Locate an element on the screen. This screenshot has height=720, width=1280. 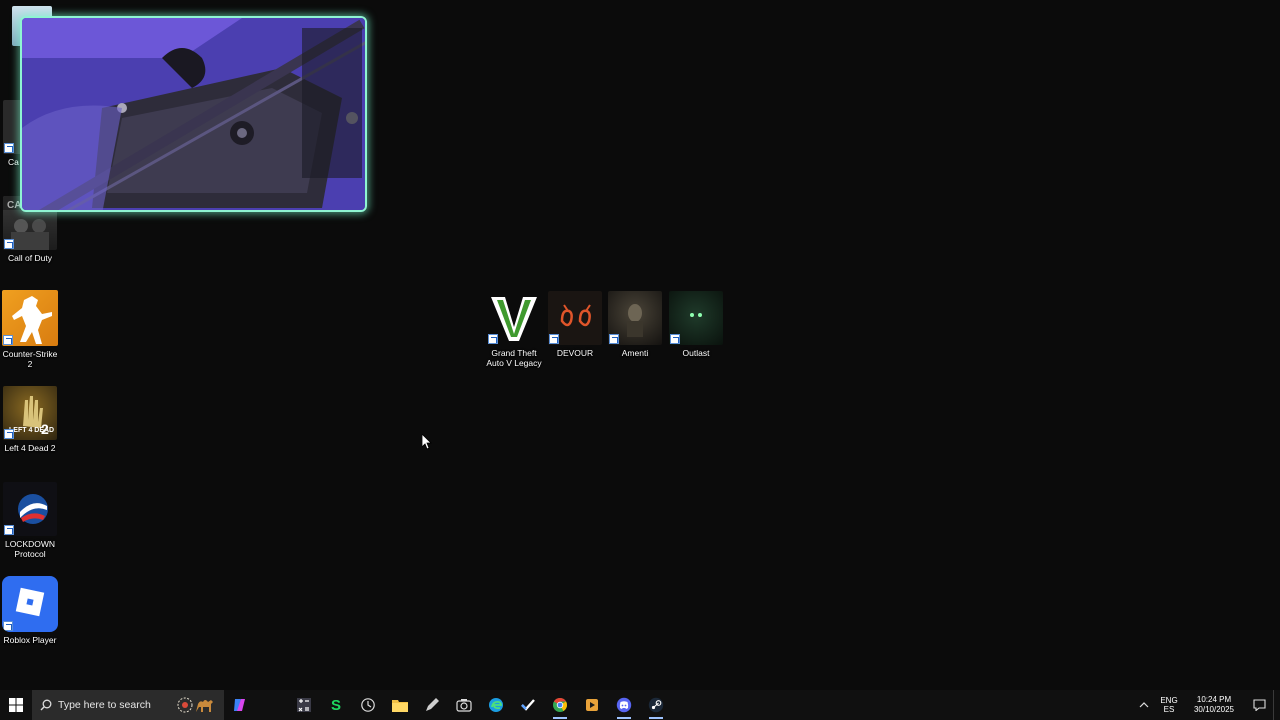
clock-app-icon is located at coordinates (368, 705).